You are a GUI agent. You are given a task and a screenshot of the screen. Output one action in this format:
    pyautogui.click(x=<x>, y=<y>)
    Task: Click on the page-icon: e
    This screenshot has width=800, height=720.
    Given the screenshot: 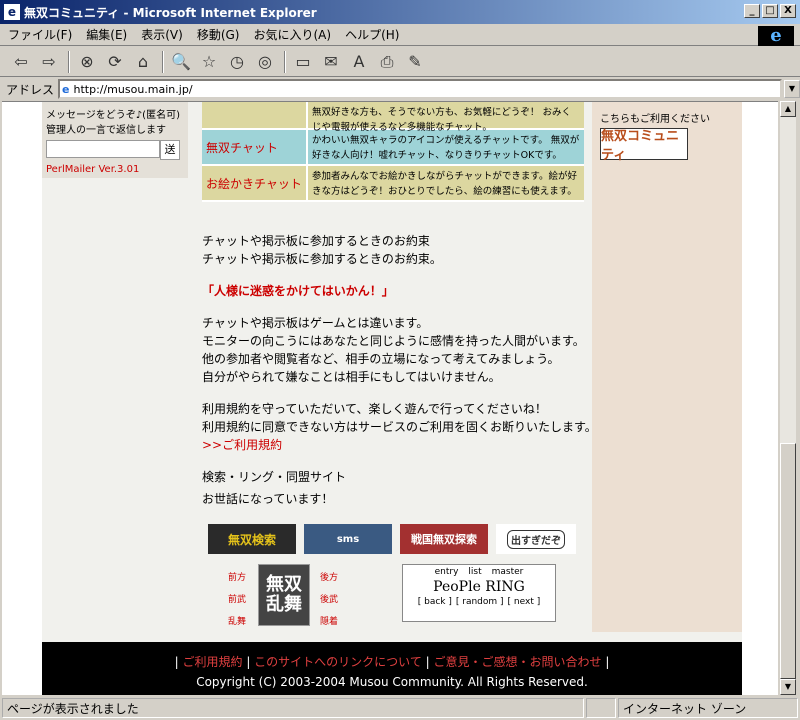 What is the action you would take?
    pyautogui.click(x=66, y=89)
    